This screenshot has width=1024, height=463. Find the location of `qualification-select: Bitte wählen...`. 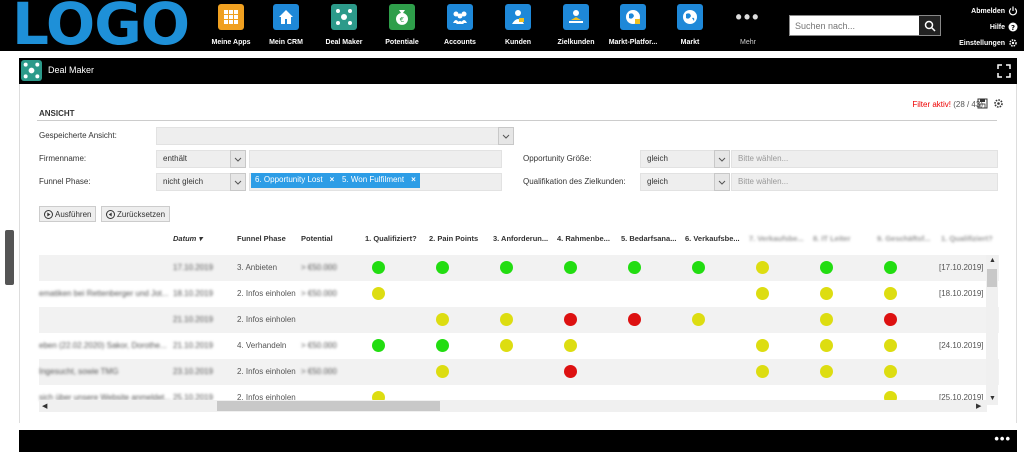

qualification-select: Bitte wählen... is located at coordinates (864, 182).